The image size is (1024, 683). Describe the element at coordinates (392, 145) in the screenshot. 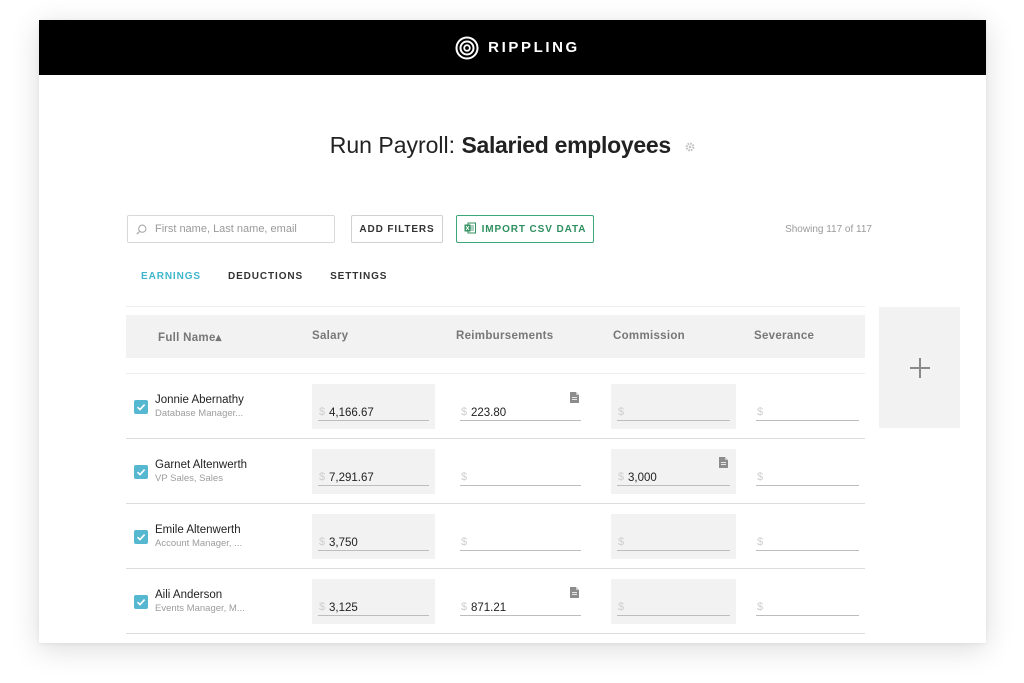

I see `page-title-prefix: Run Payroll:` at that location.